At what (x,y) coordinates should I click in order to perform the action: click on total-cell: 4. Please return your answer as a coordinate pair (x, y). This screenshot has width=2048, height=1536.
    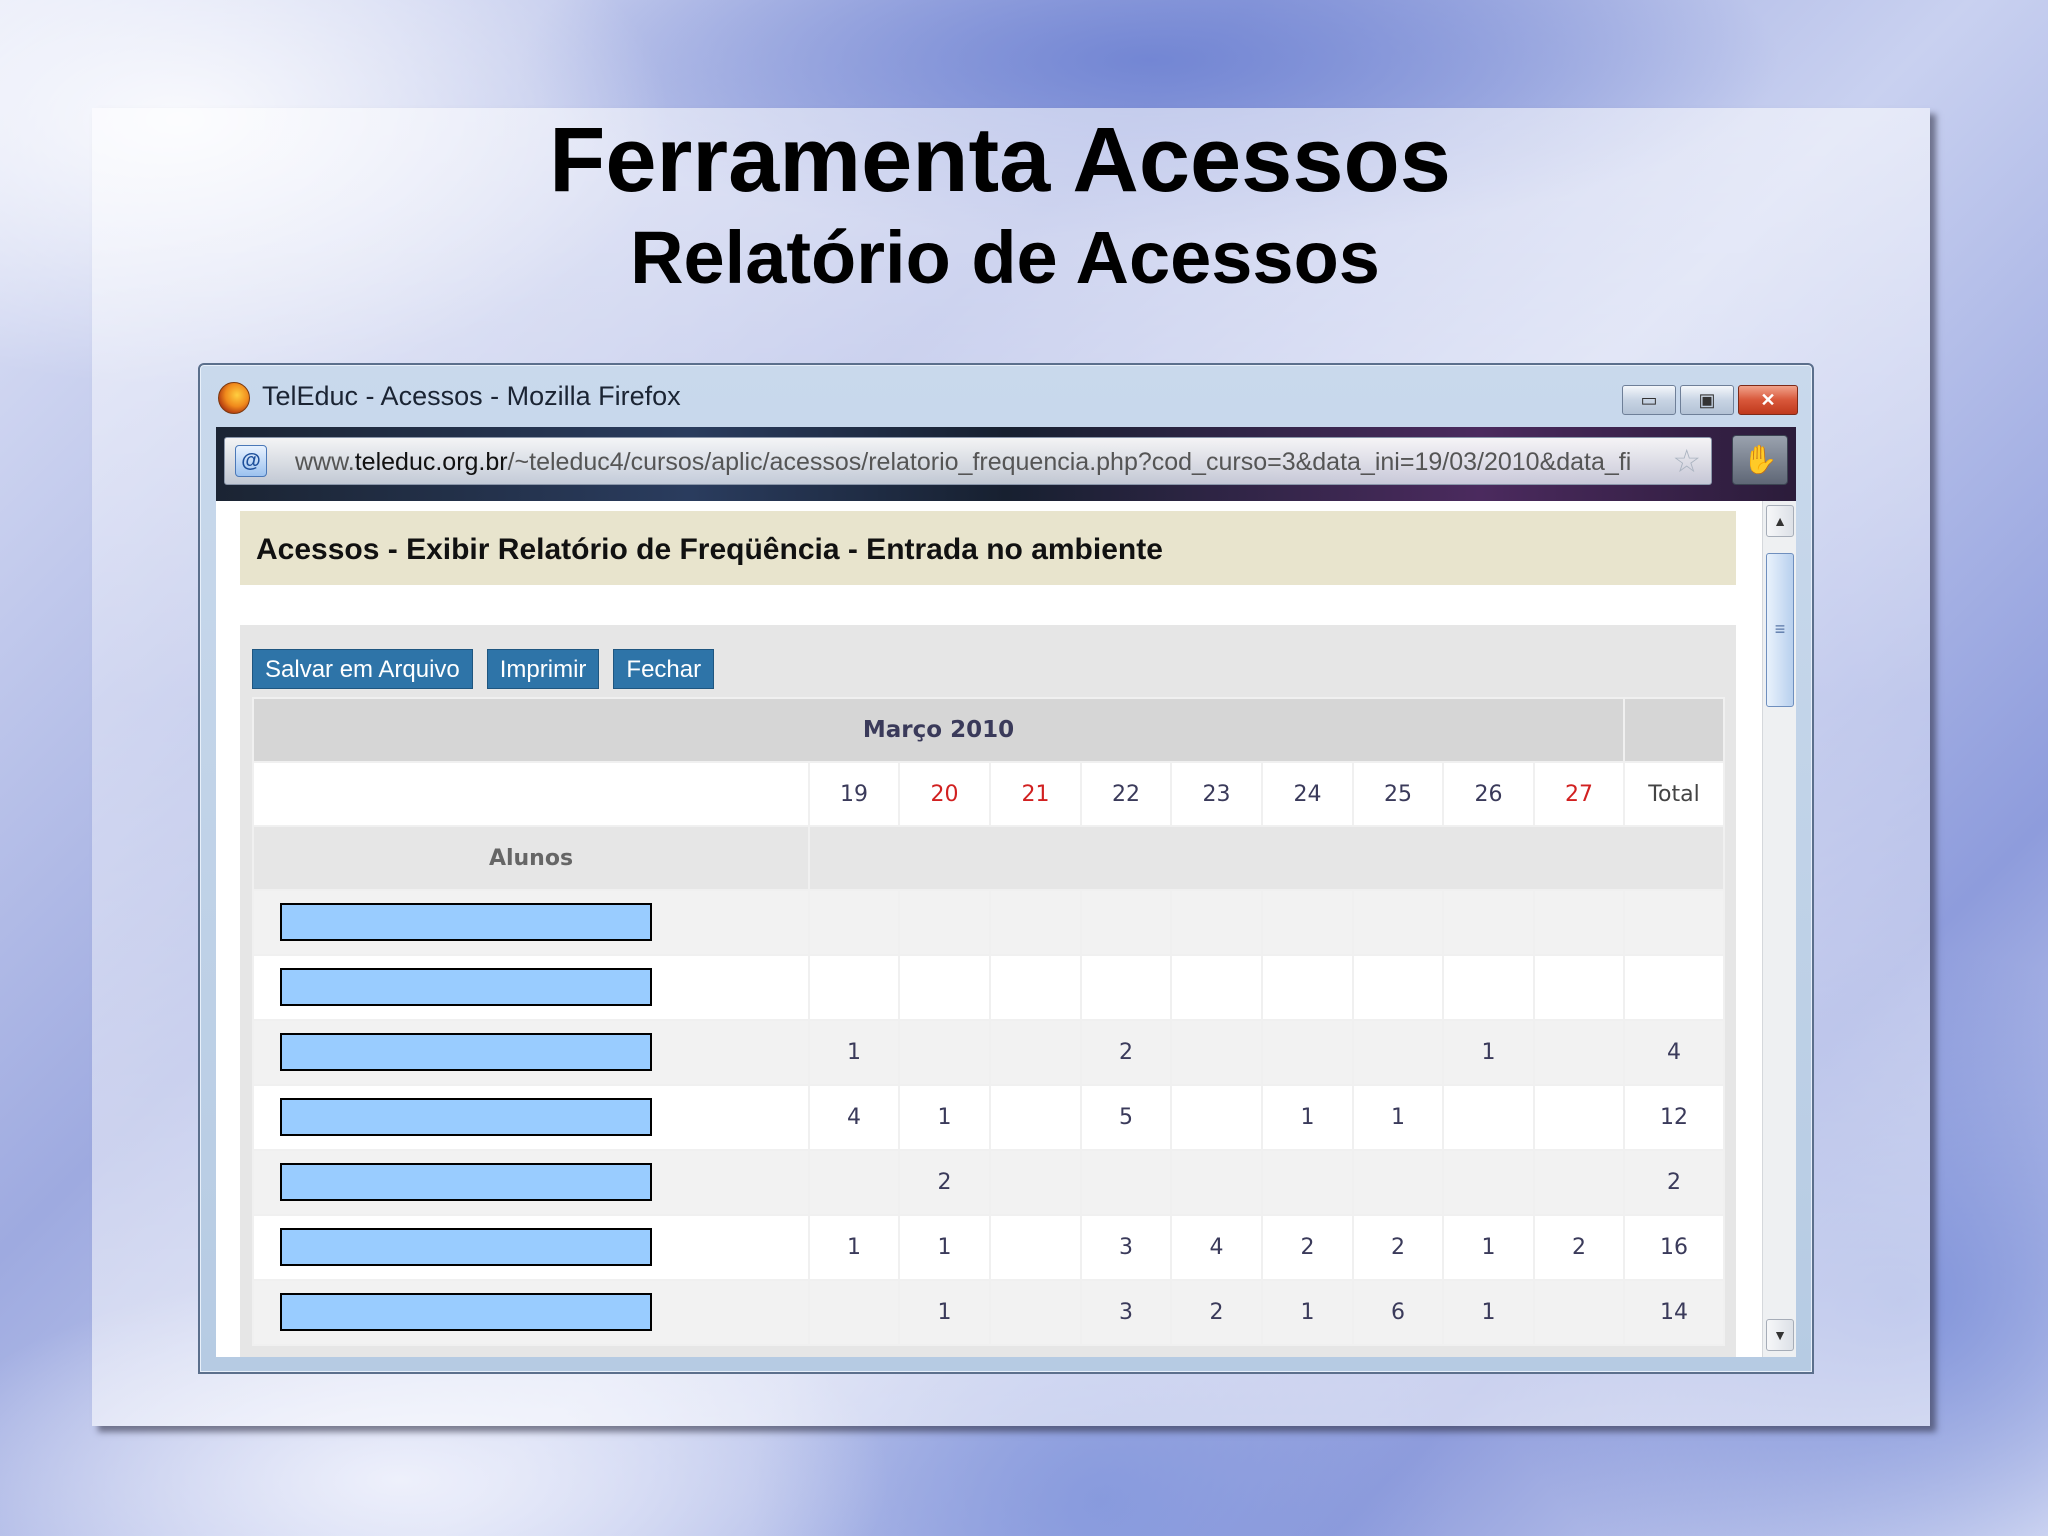
    Looking at the image, I should click on (1674, 1052).